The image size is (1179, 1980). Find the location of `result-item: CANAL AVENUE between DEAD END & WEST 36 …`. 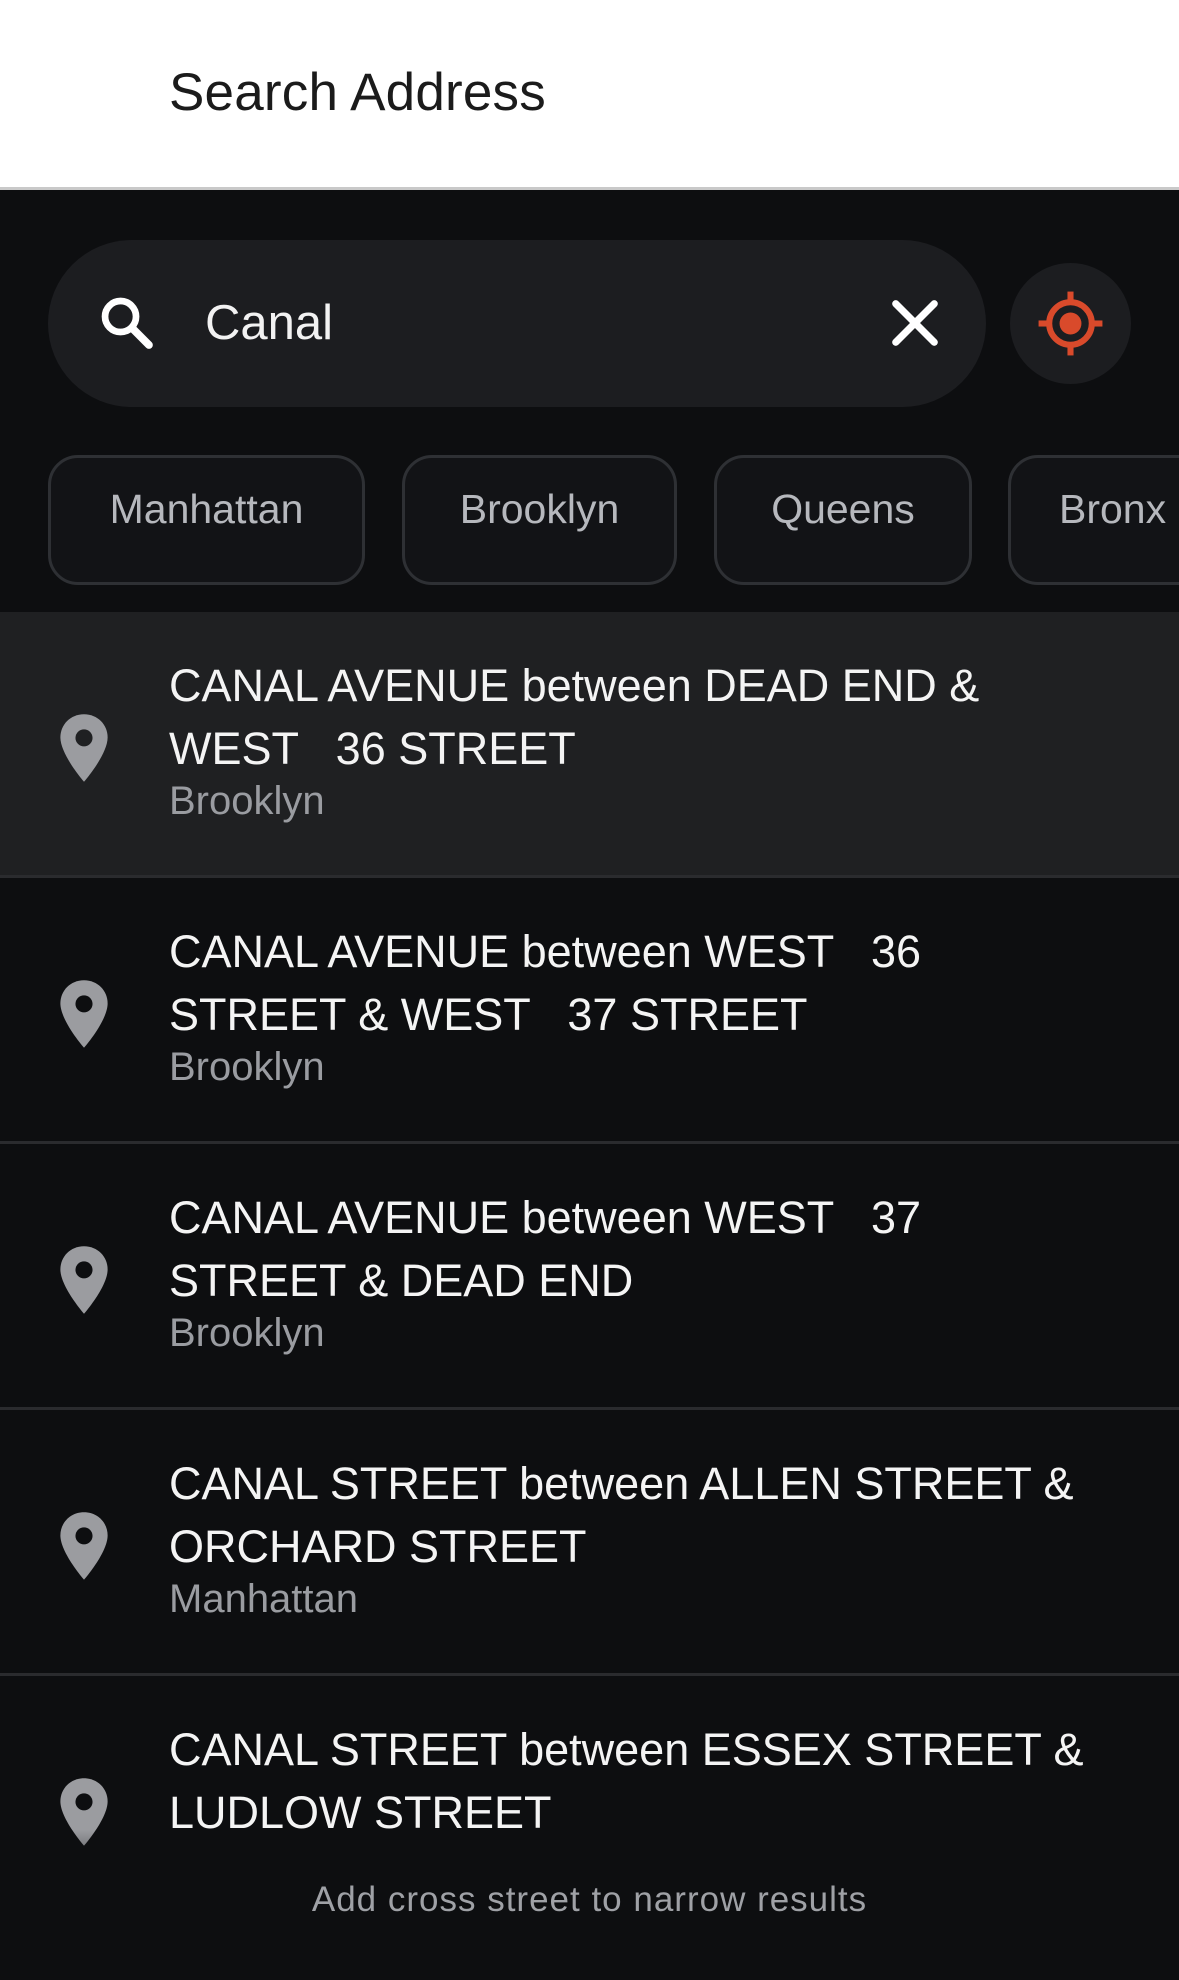

result-item: CANAL AVENUE between DEAD END & WEST 36 … is located at coordinates (589, 745).